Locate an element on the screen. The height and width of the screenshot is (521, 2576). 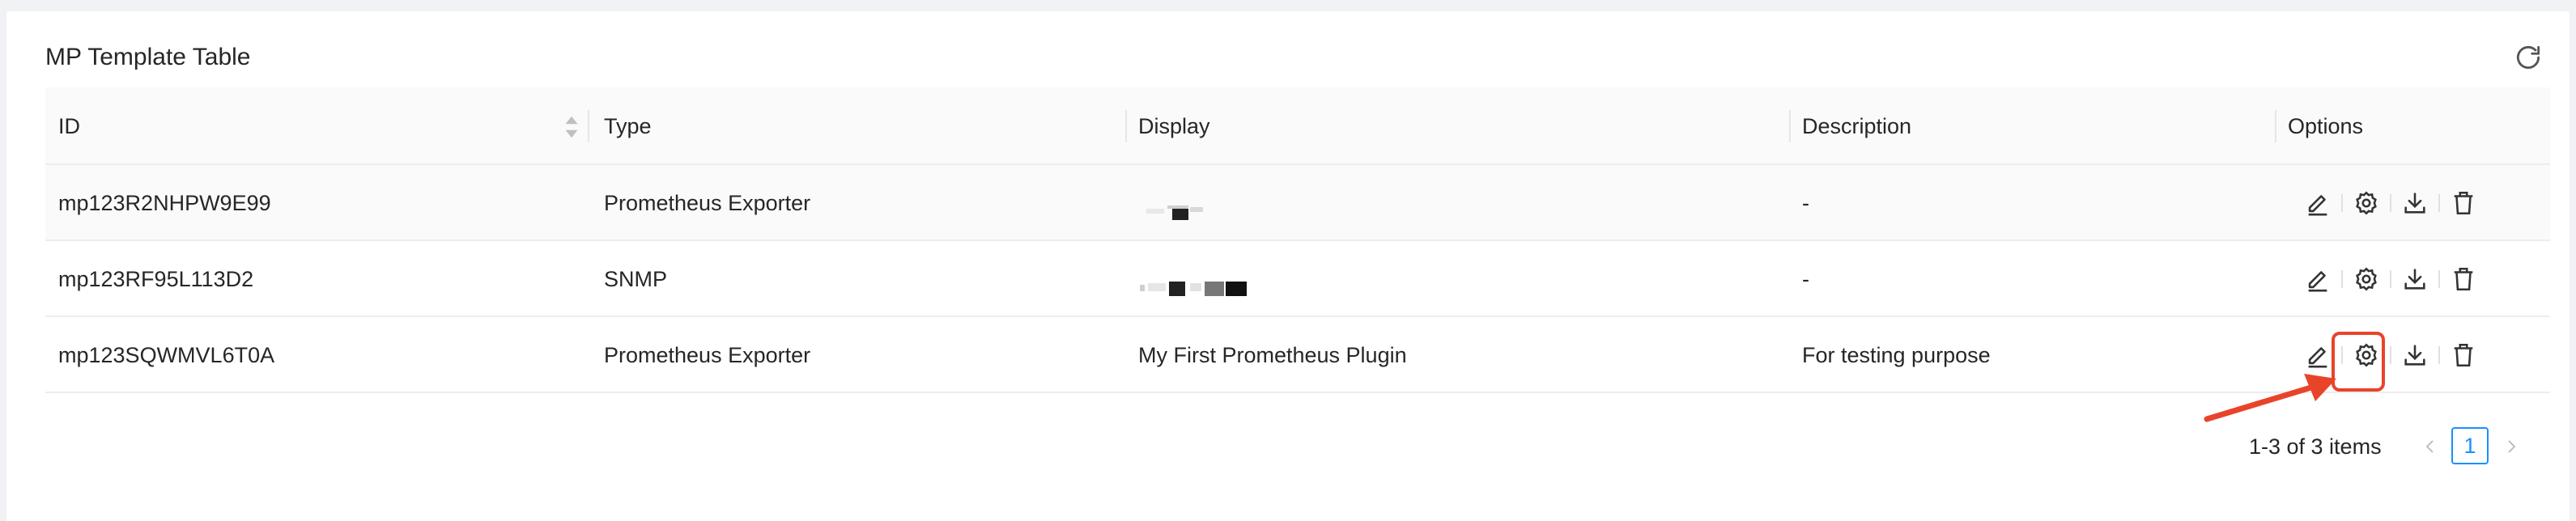
cell-id: mp123RF95L113D2 is located at coordinates (156, 279).